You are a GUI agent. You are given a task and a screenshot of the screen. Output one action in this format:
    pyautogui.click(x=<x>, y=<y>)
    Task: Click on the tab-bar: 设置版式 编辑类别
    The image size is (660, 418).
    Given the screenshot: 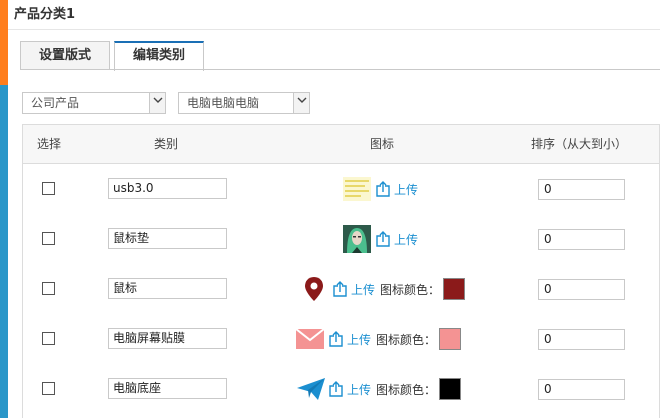 What is the action you would take?
    pyautogui.click(x=114, y=56)
    